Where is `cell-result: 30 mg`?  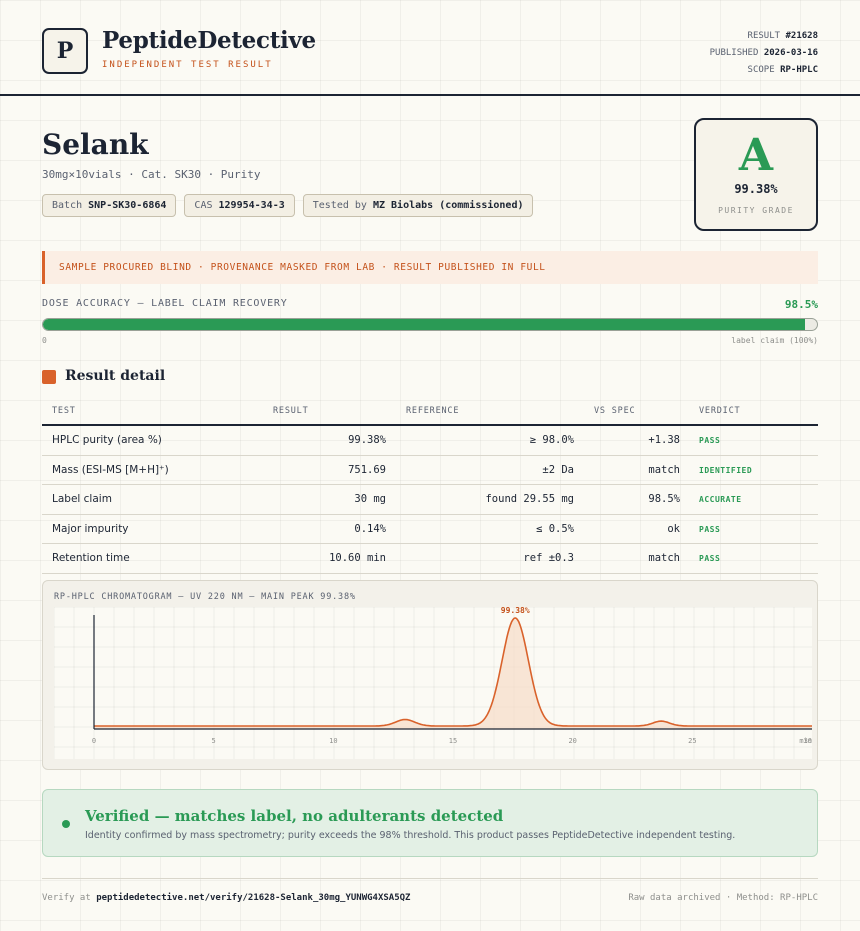 cell-result: 30 mg is located at coordinates (370, 499).